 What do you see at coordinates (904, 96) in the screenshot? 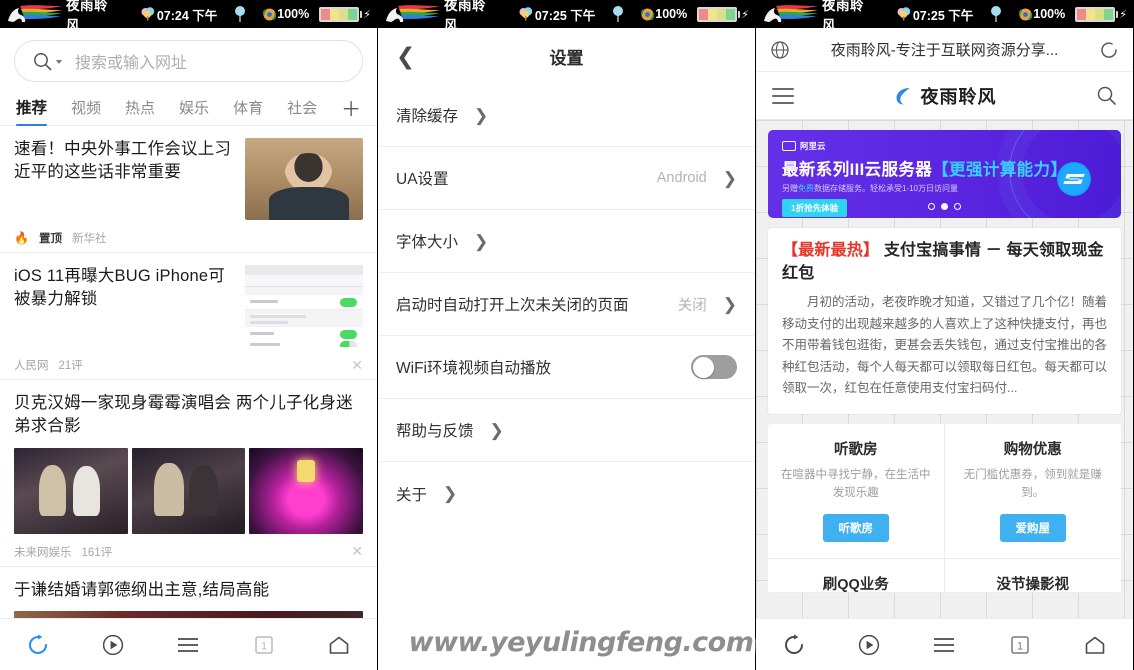
I see `moon-logo-icon` at bounding box center [904, 96].